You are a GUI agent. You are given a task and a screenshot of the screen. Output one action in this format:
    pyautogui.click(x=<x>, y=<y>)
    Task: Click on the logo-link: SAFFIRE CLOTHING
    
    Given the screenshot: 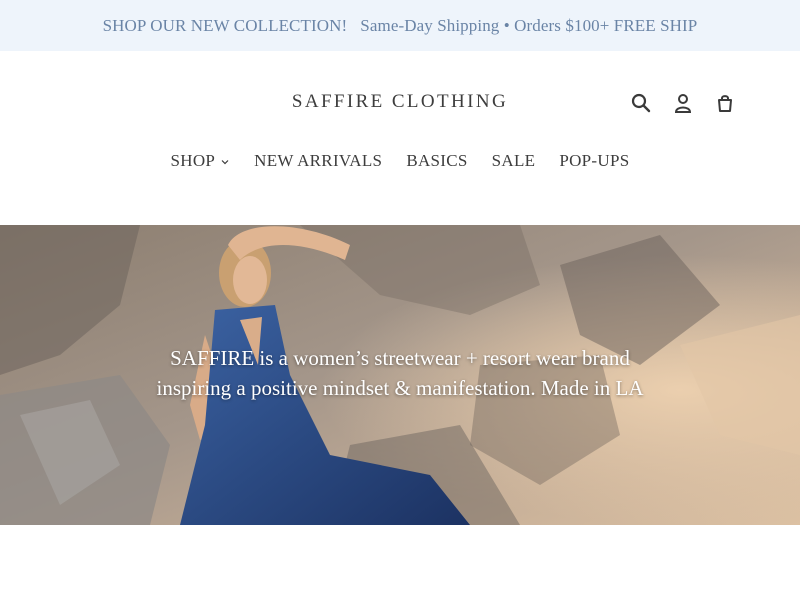 What is the action you would take?
    pyautogui.click(x=400, y=101)
    